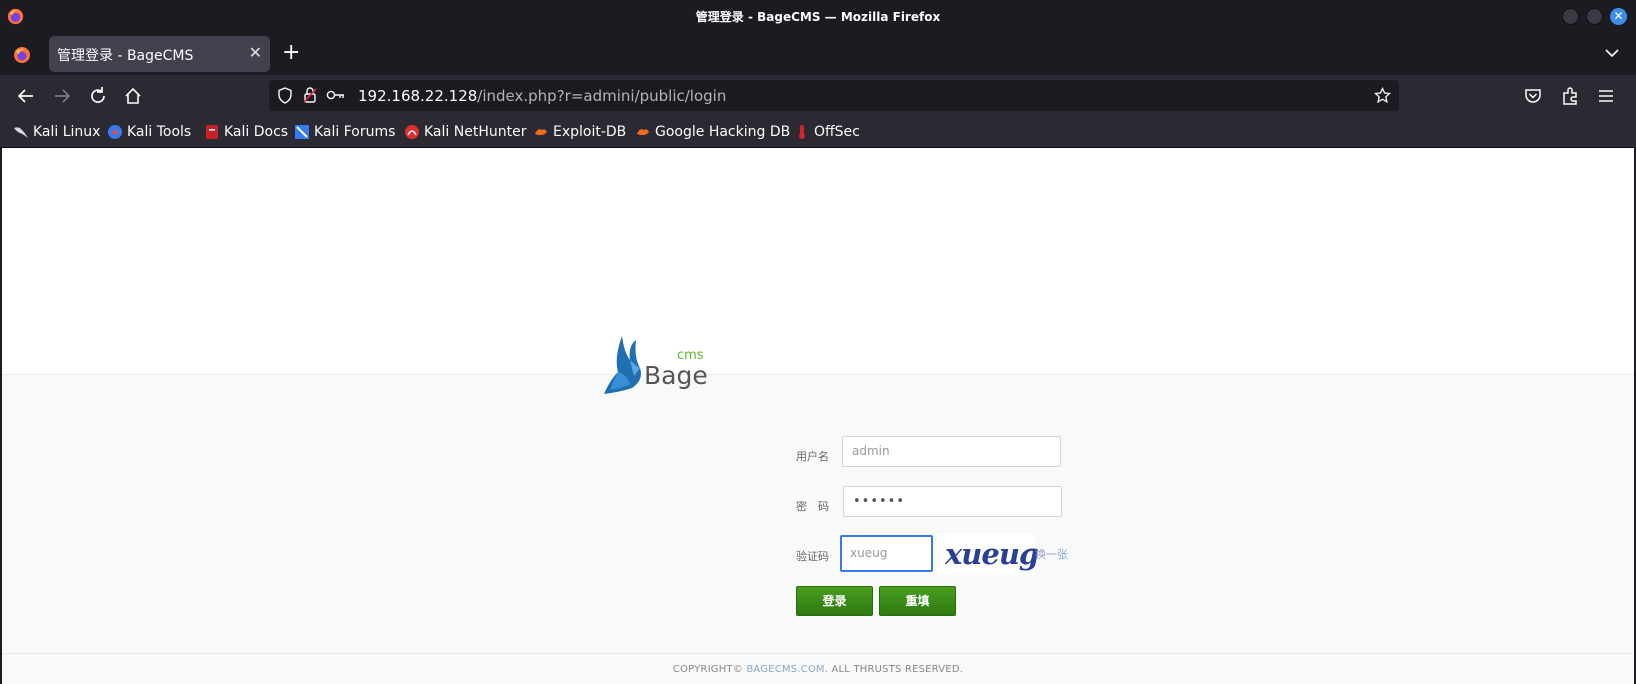  What do you see at coordinates (1570, 16) in the screenshot?
I see `minimize-button` at bounding box center [1570, 16].